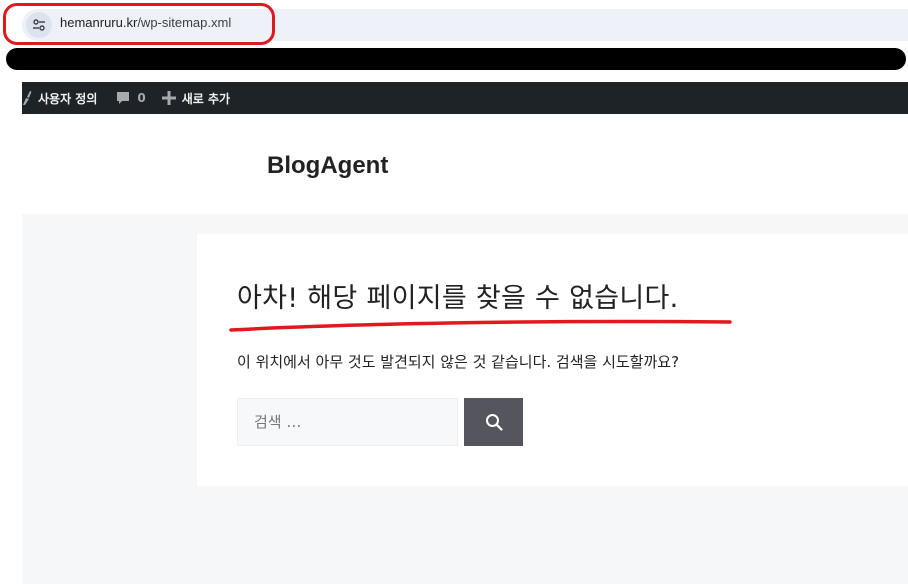 This screenshot has height=584, width=908. What do you see at coordinates (456, 59) in the screenshot?
I see `redaction-bar` at bounding box center [456, 59].